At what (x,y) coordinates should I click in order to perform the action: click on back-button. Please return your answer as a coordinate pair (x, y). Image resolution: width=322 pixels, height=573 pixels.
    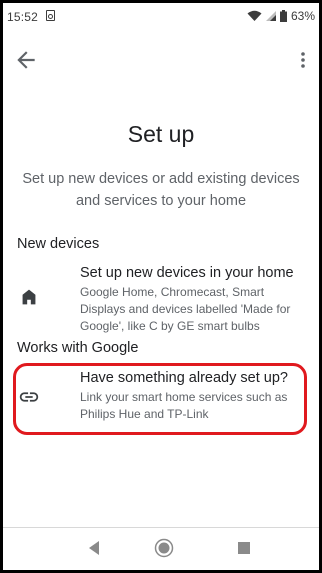
    Looking at the image, I should click on (26, 60).